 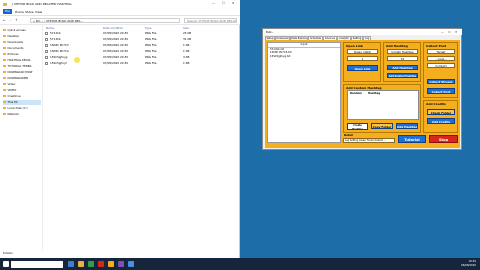 What do you see at coordinates (10, 20) in the screenshot?
I see `forward-icon: →` at bounding box center [10, 20].